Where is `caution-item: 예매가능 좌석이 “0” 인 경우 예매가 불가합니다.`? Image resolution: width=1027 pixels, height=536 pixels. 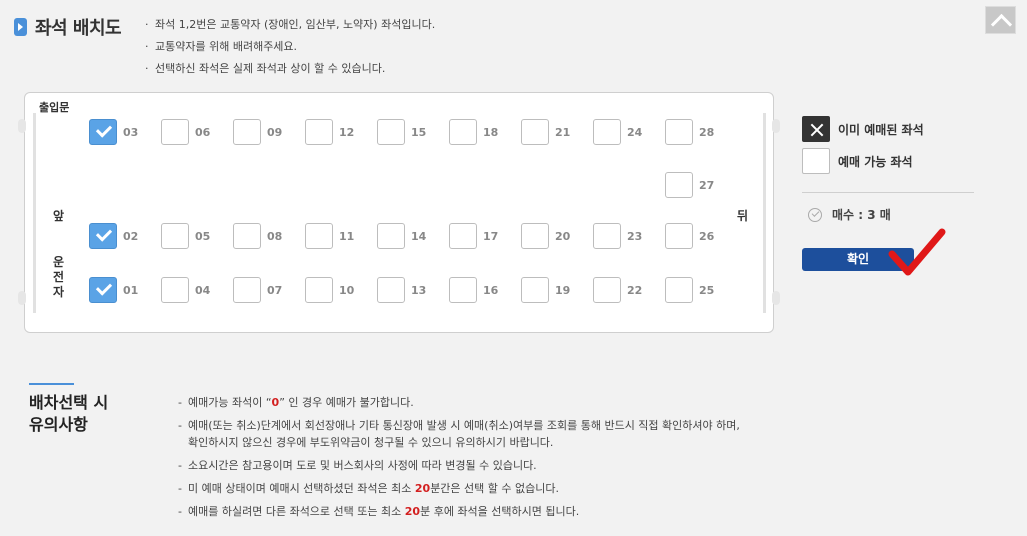
caution-item: 예매가능 좌석이 “0” 인 경우 예매가 불가합니다. is located at coordinates (459, 402).